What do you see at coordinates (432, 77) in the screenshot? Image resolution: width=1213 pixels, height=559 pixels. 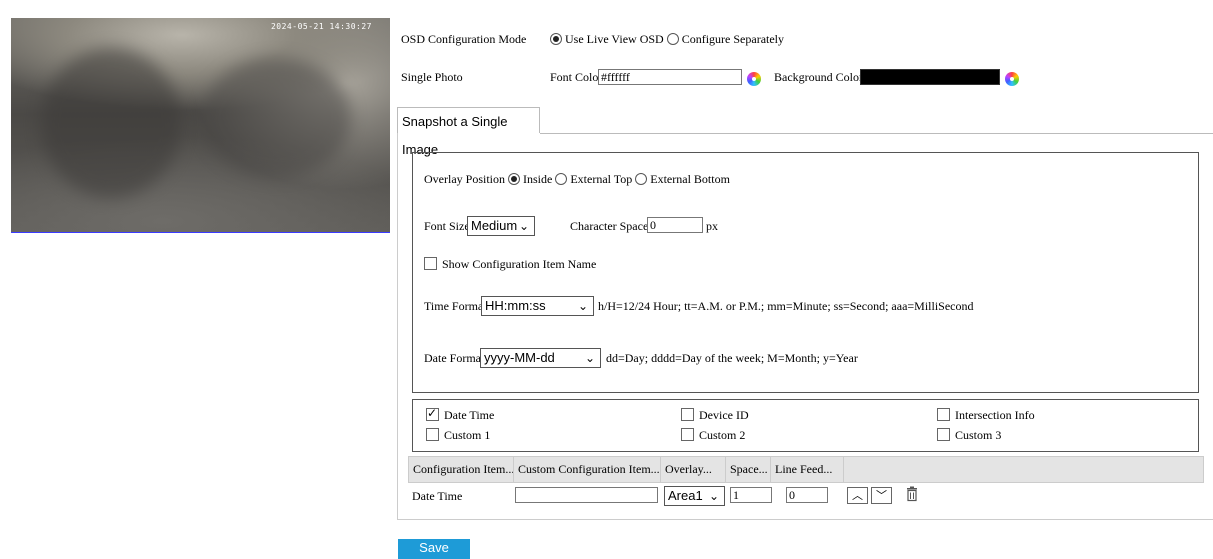 I see `single-photo-label: Single Photo` at bounding box center [432, 77].